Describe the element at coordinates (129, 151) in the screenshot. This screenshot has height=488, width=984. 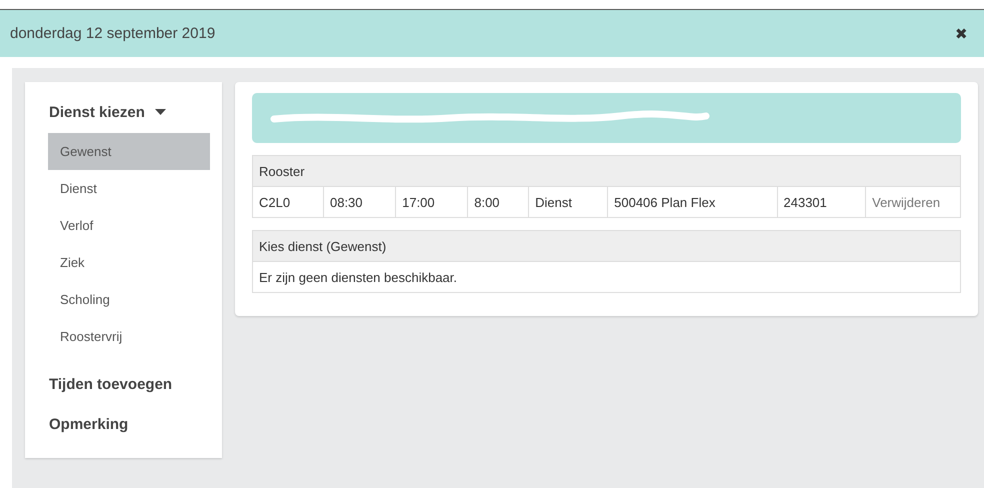
I see `sidebar-item: Gewenst` at that location.